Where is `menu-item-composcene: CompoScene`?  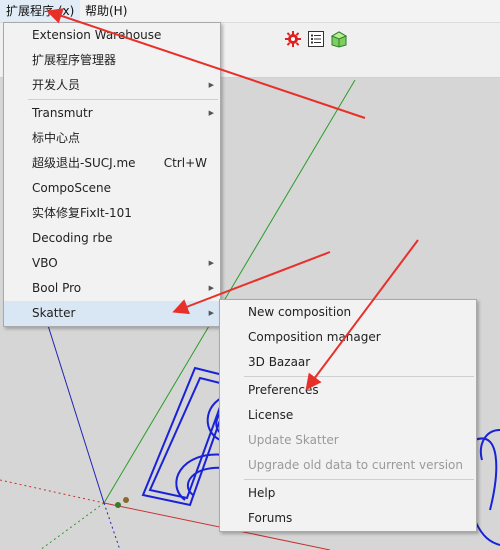 menu-item-composcene: CompoScene is located at coordinates (112, 188).